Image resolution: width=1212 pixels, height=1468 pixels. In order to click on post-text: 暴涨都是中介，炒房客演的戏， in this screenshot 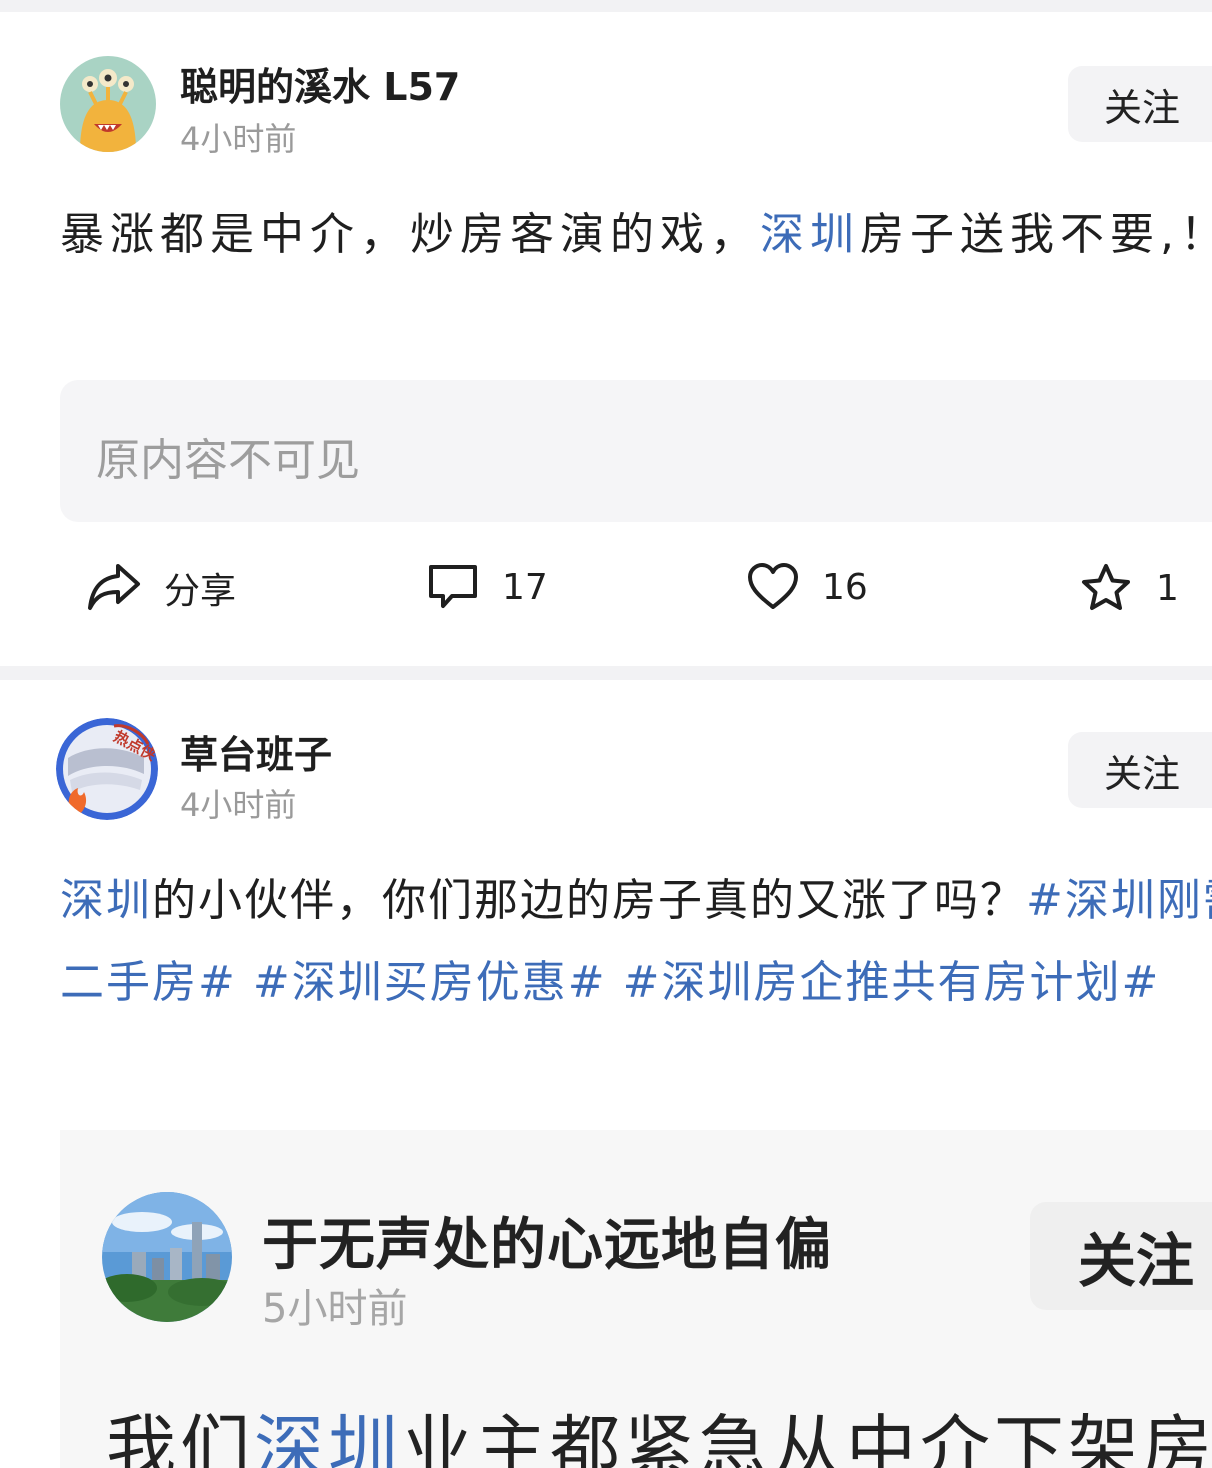, I will do `click(410, 234)`.